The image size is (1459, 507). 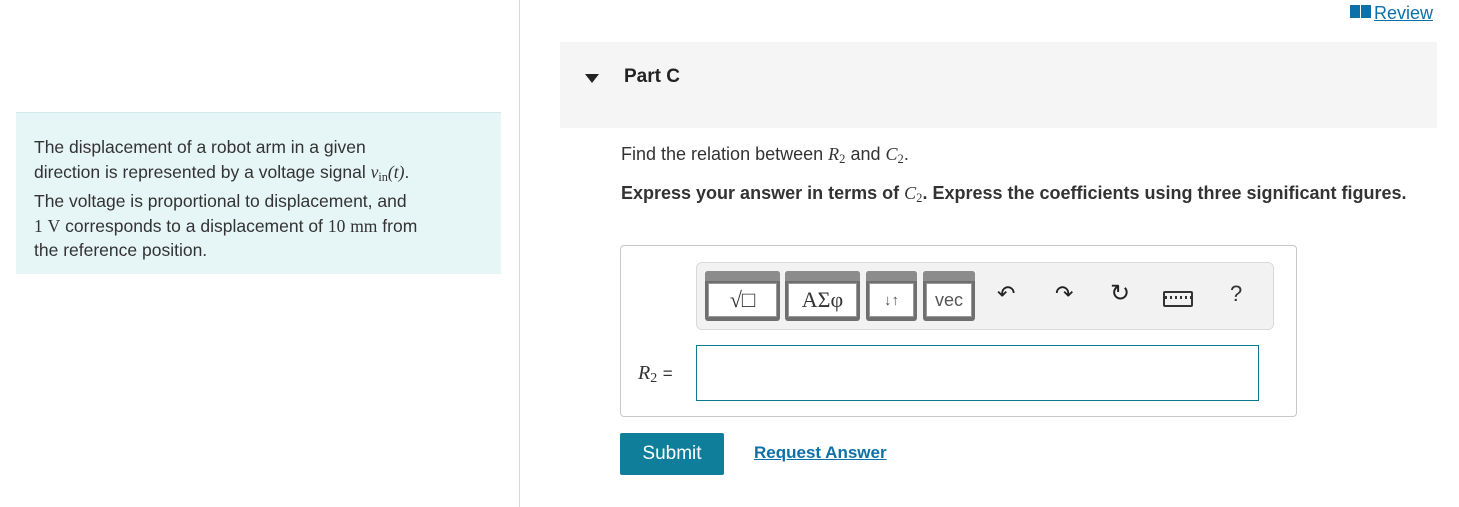 I want to click on panel-divider, so click(x=519, y=253).